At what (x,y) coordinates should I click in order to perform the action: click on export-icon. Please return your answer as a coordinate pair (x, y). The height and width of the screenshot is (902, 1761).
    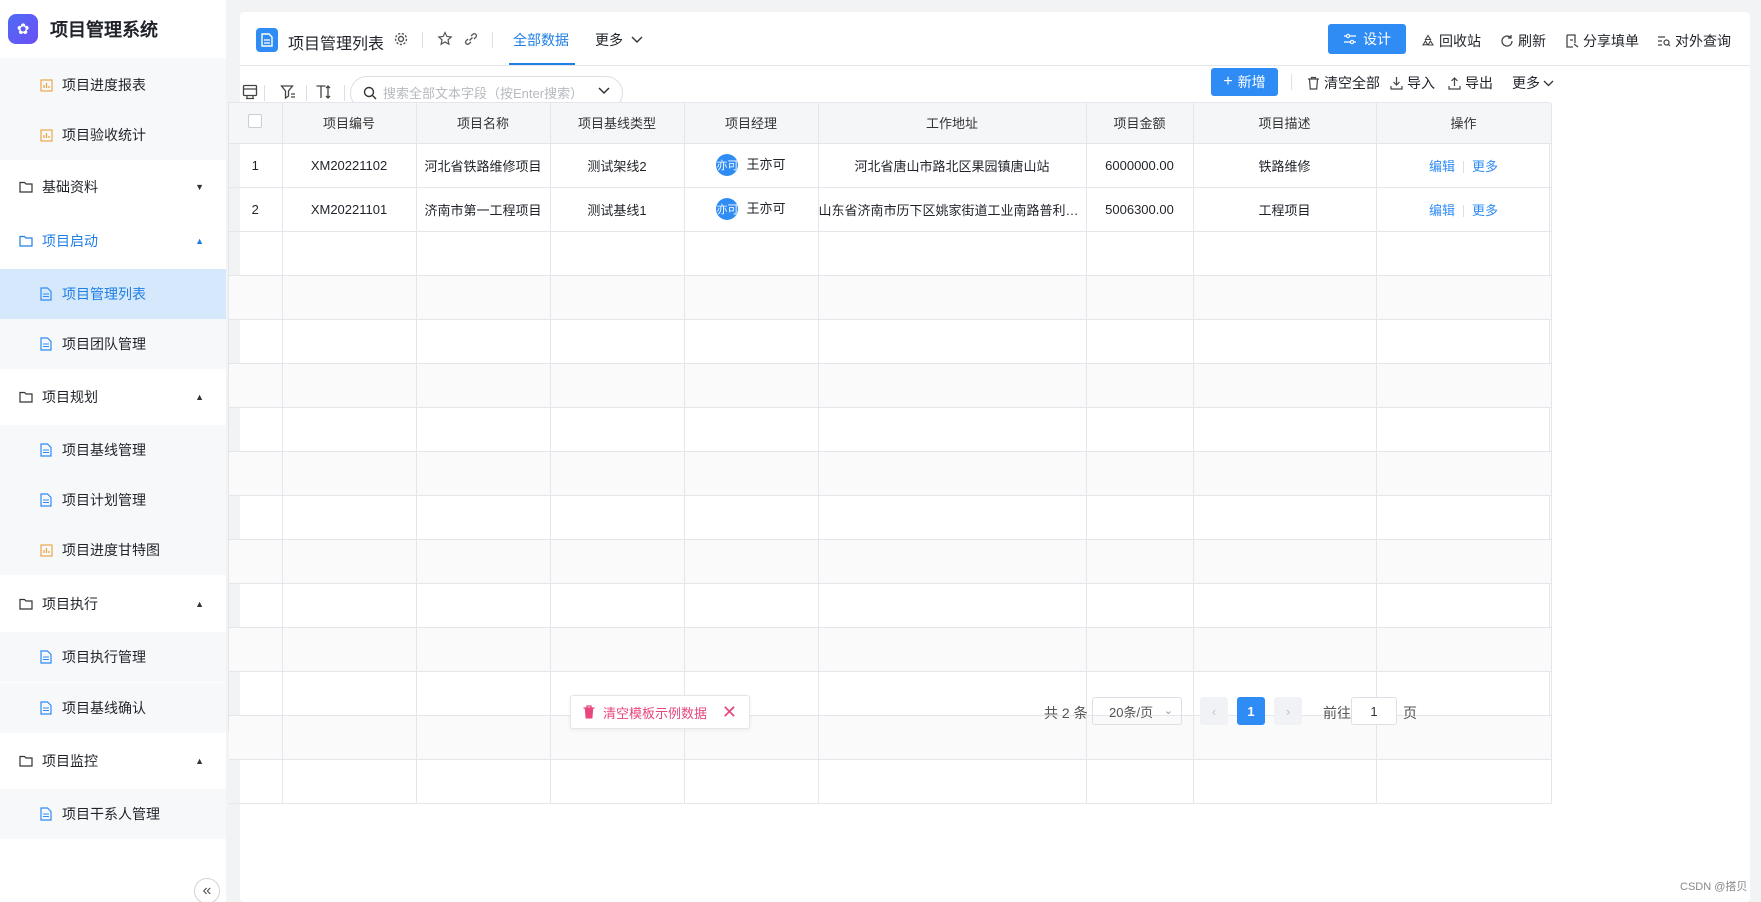
    Looking at the image, I should click on (1454, 83).